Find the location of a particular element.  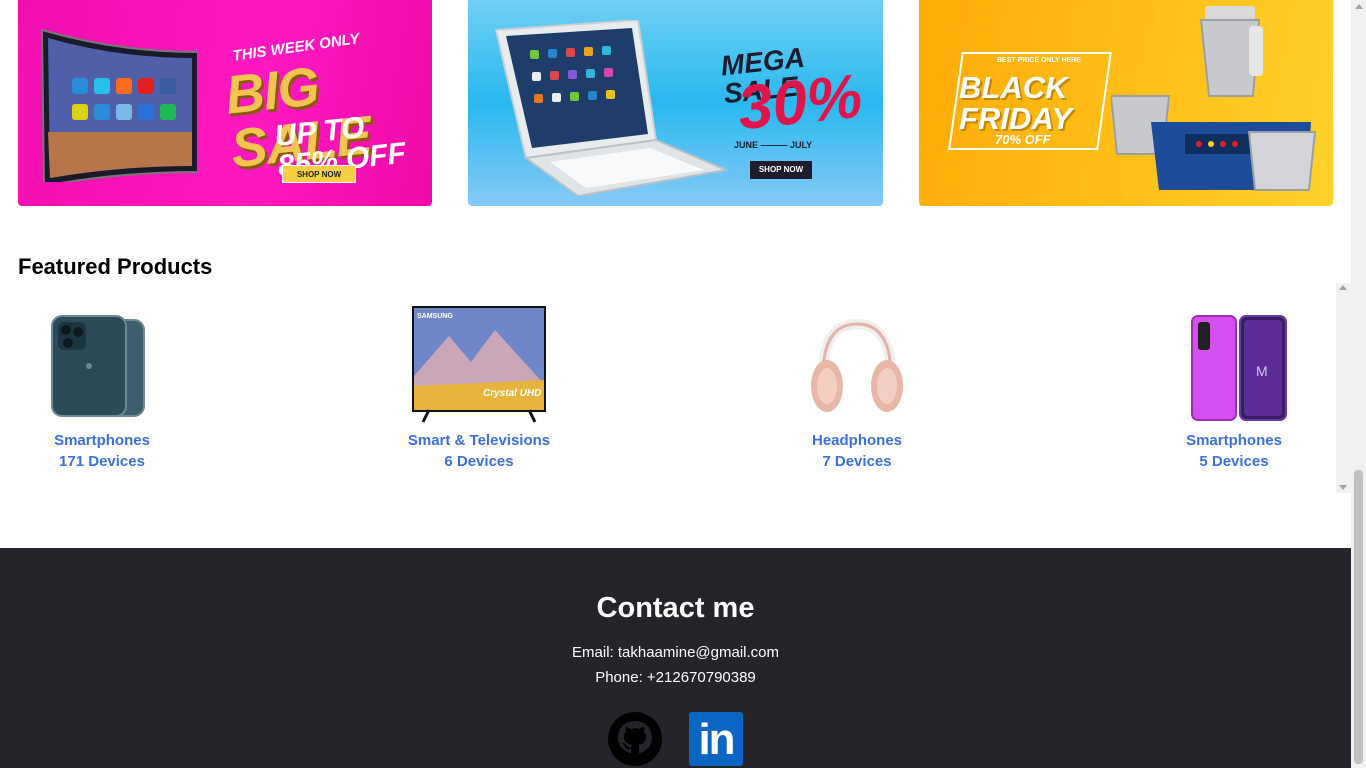

curved-tv-image is located at coordinates (119, 105).